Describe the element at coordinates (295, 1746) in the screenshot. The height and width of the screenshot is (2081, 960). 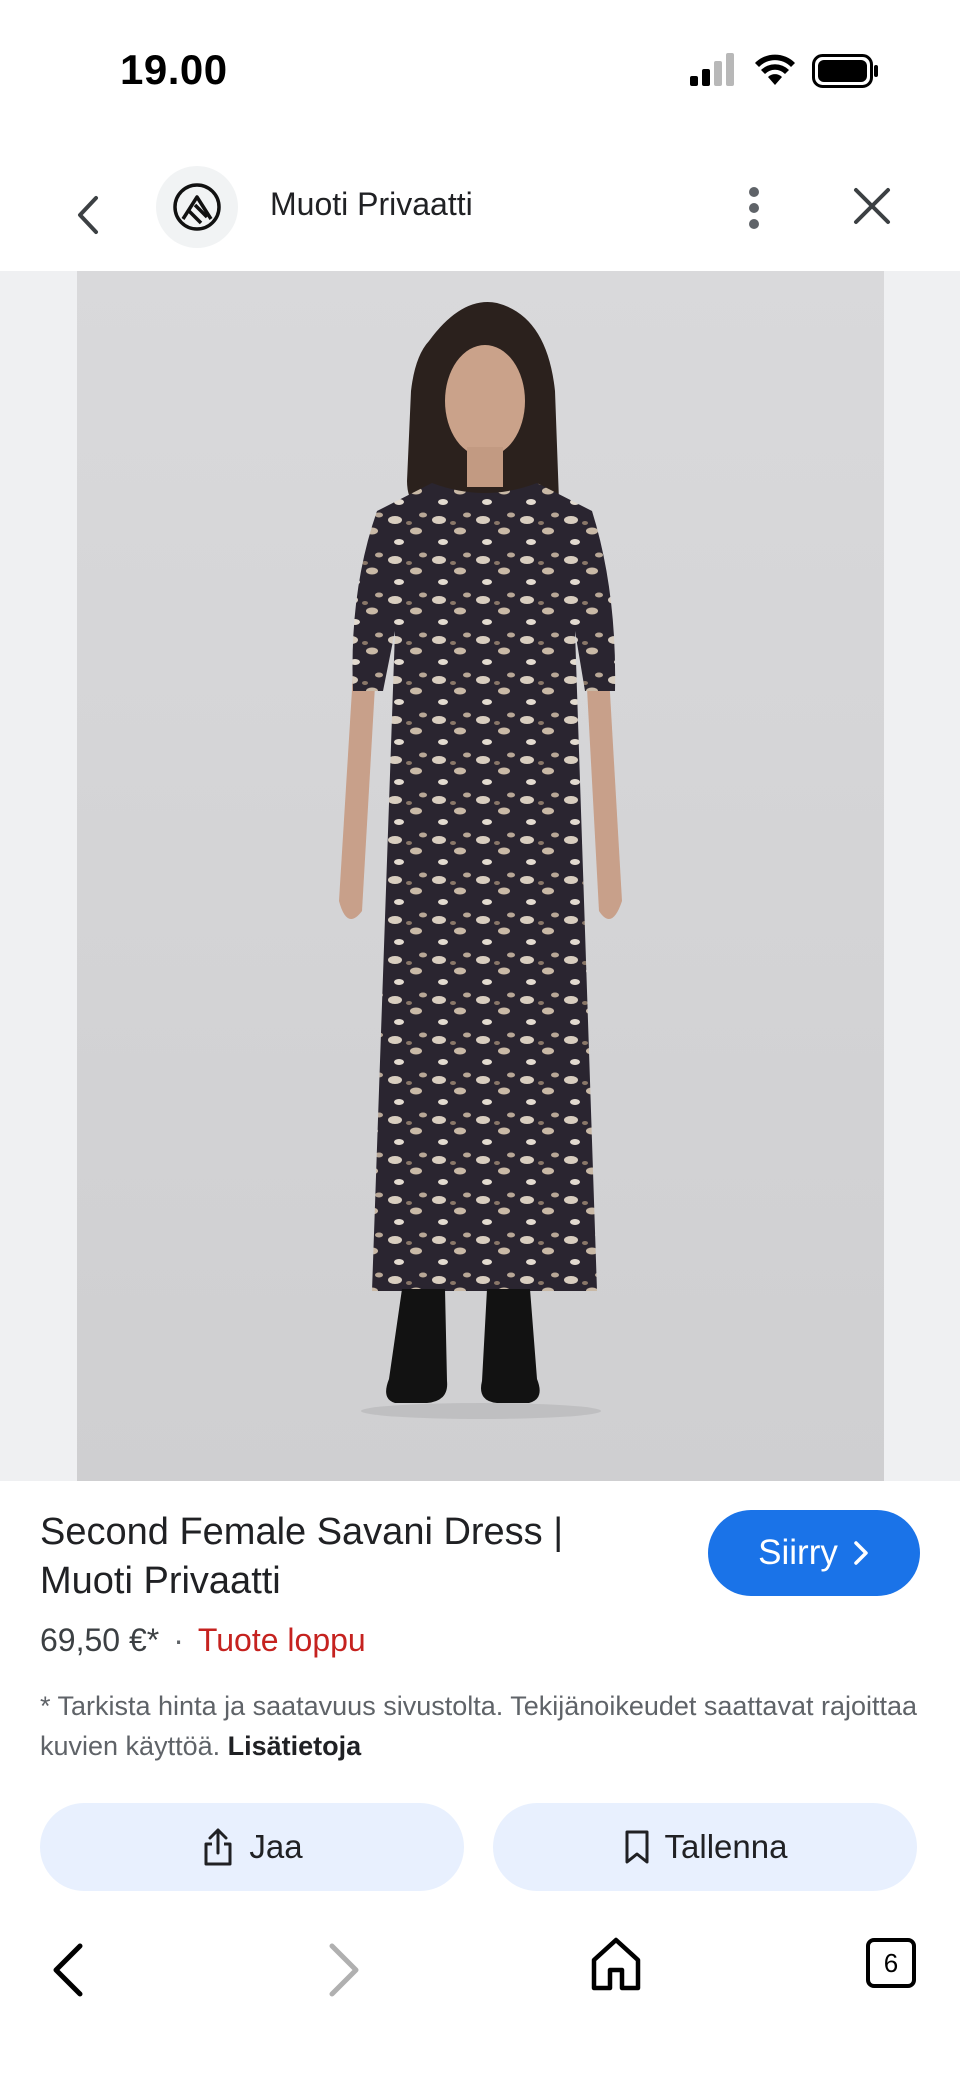
I see `more-info-link: Lisätietoja` at that location.